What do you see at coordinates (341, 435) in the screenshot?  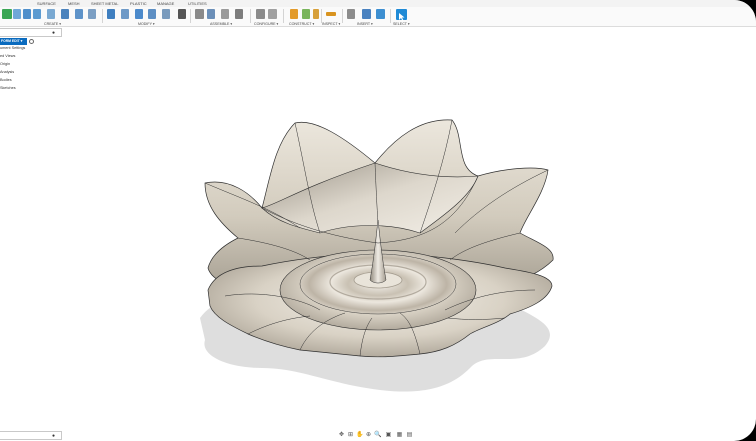 I see `orbit-icon: ✥` at bounding box center [341, 435].